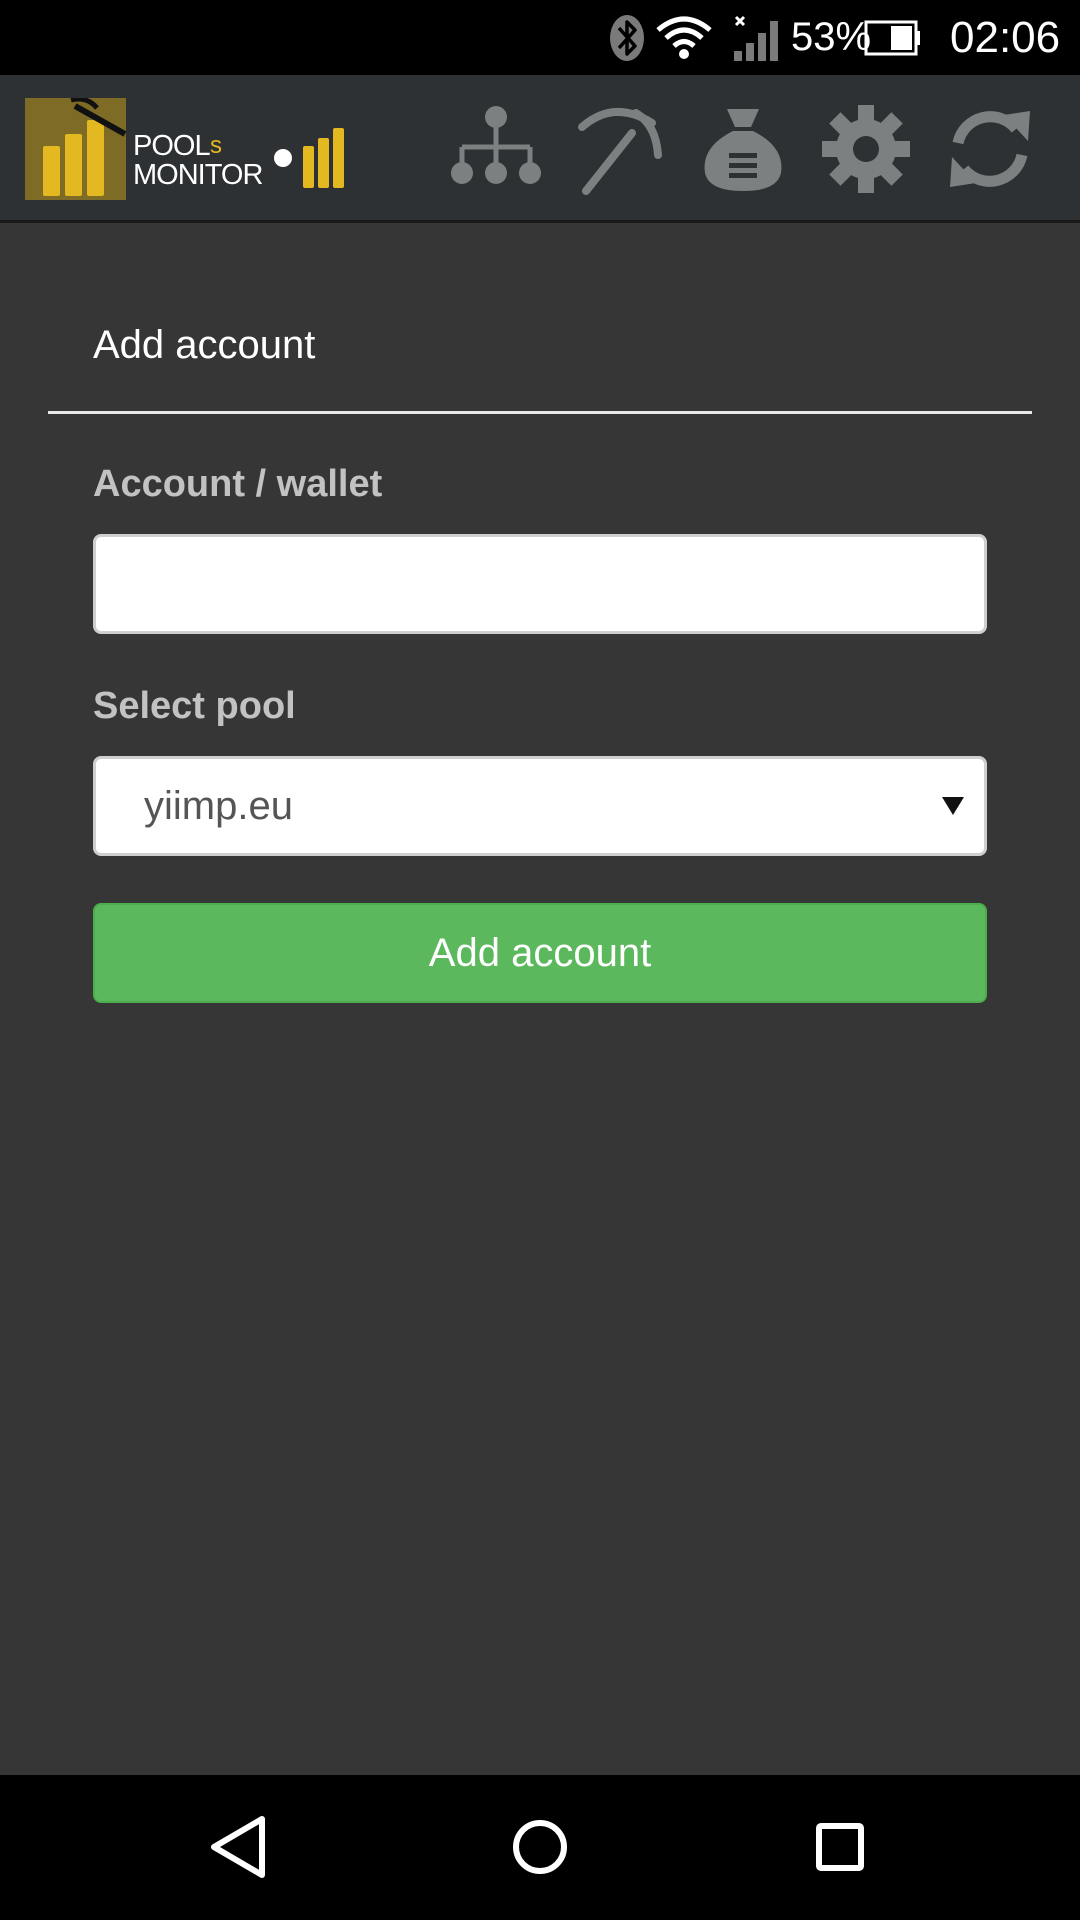  I want to click on money-bag-icon, so click(743, 149).